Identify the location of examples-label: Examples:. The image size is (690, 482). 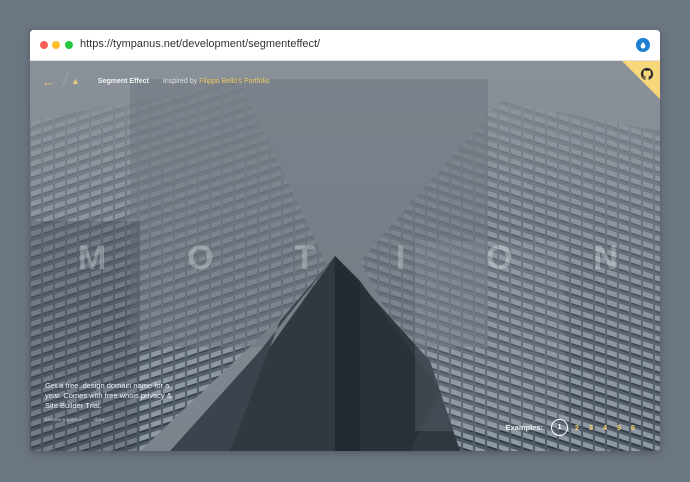
(524, 427).